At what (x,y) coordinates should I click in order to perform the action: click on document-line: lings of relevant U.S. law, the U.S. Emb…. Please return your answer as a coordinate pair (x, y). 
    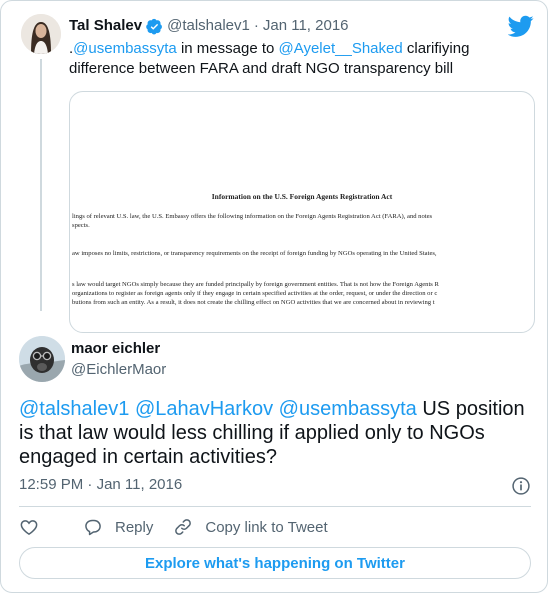
    Looking at the image, I should click on (252, 216).